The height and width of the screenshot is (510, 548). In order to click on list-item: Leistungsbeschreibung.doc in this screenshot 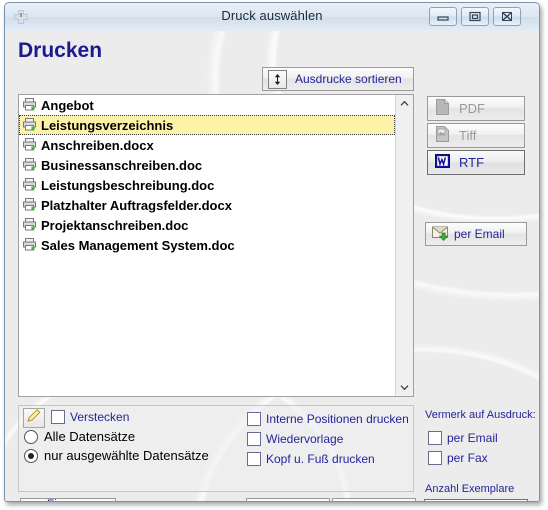, I will do `click(207, 185)`.